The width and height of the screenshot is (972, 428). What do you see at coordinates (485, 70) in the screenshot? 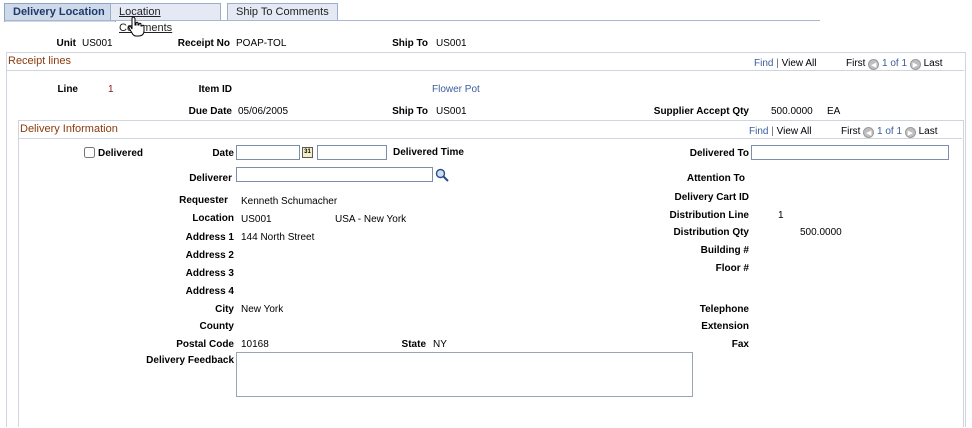
I see `receipt-lines-divider` at bounding box center [485, 70].